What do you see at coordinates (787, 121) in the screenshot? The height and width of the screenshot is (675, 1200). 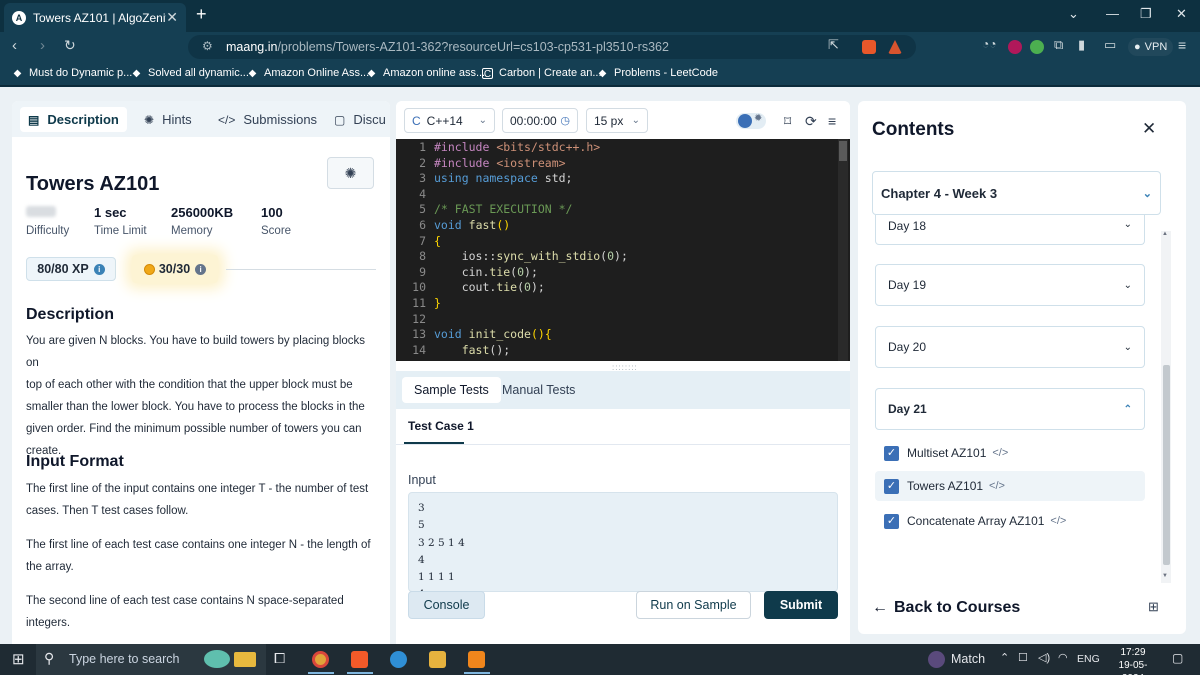 I see `bookmark-icon: ⌑` at bounding box center [787, 121].